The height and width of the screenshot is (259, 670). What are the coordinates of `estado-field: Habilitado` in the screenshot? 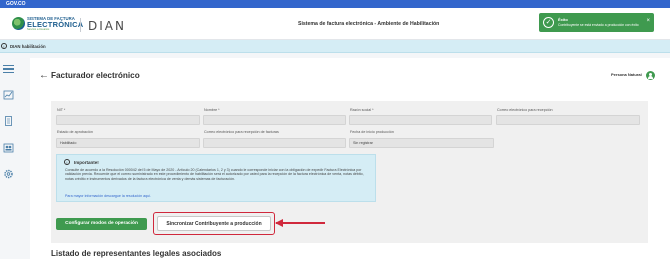 It's located at (128, 143).